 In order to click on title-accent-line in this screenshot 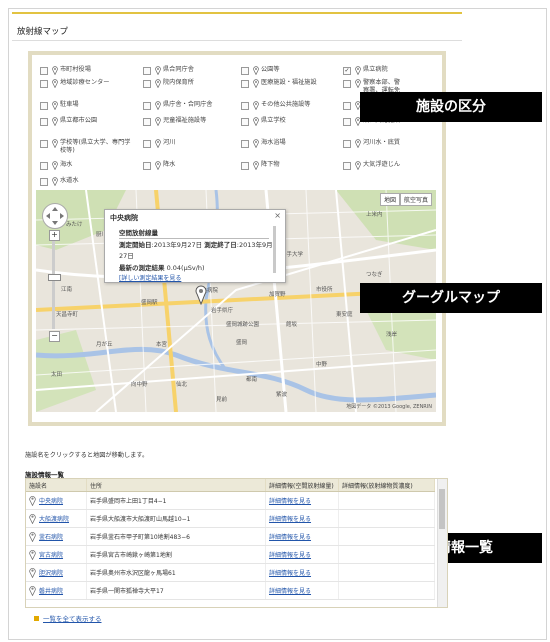, I will do `click(237, 13)`.